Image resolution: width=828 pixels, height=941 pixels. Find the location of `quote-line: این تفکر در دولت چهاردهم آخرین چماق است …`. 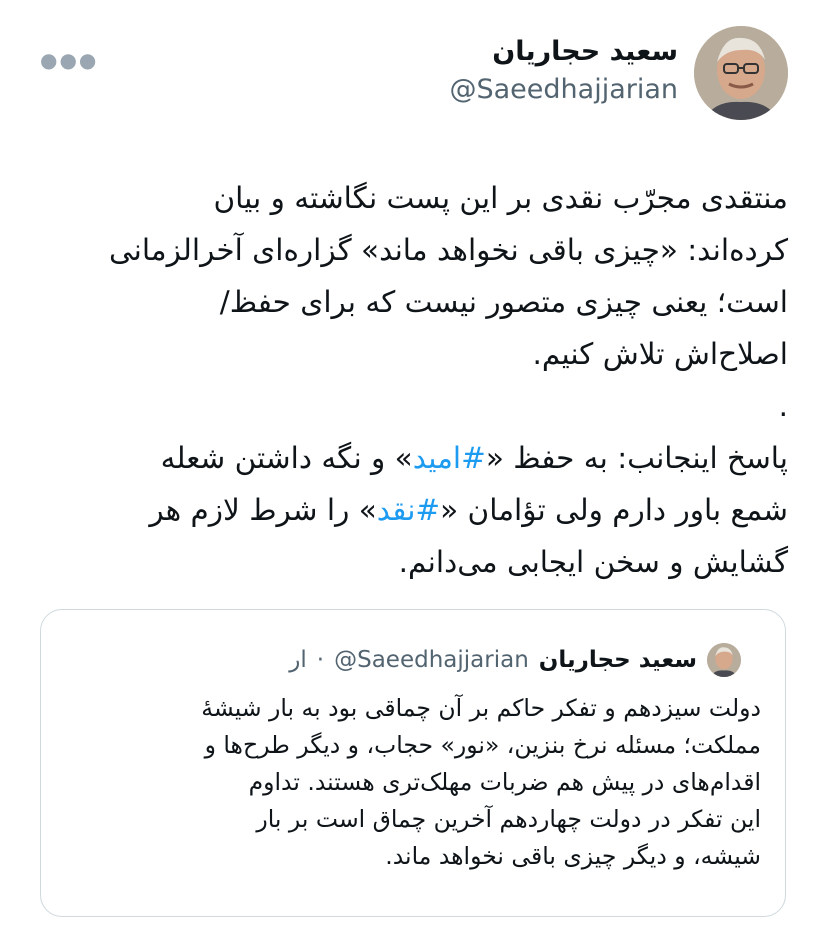

quote-line: این تفکر در دولت چهاردهم آخرین چماق است … is located at coordinates (508, 819).